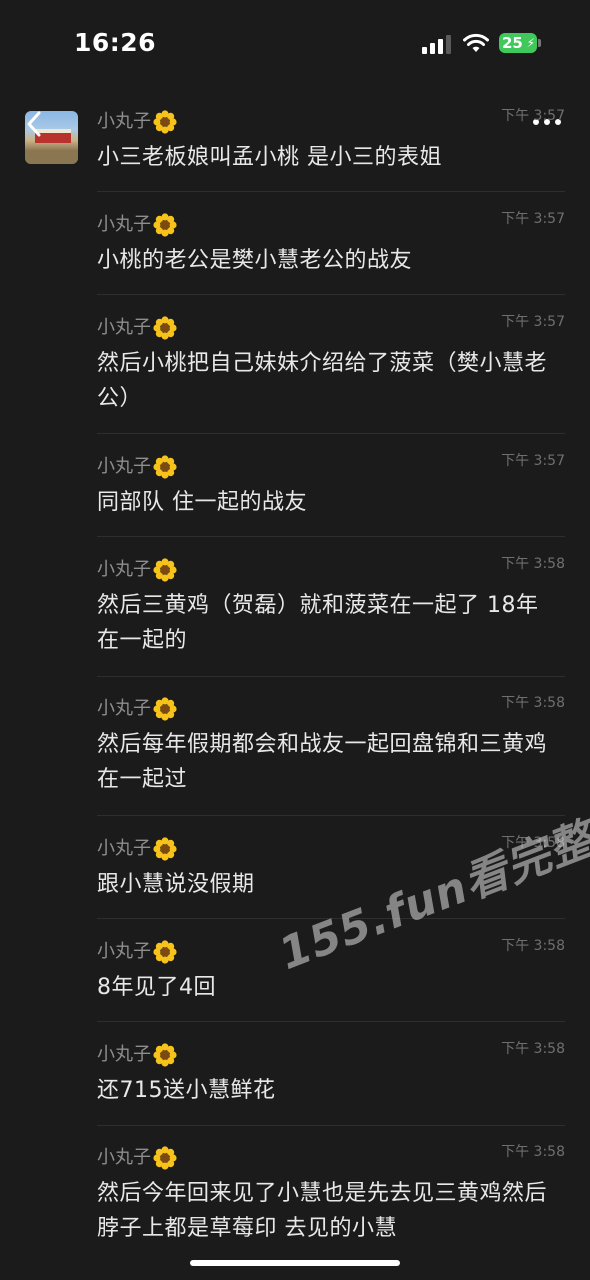  Describe the element at coordinates (322, 1211) in the screenshot. I see `message-text: 然后今年回来见了小慧也是先去见三黄鸡然后脖子上都是草莓印 去见的小慧` at that location.